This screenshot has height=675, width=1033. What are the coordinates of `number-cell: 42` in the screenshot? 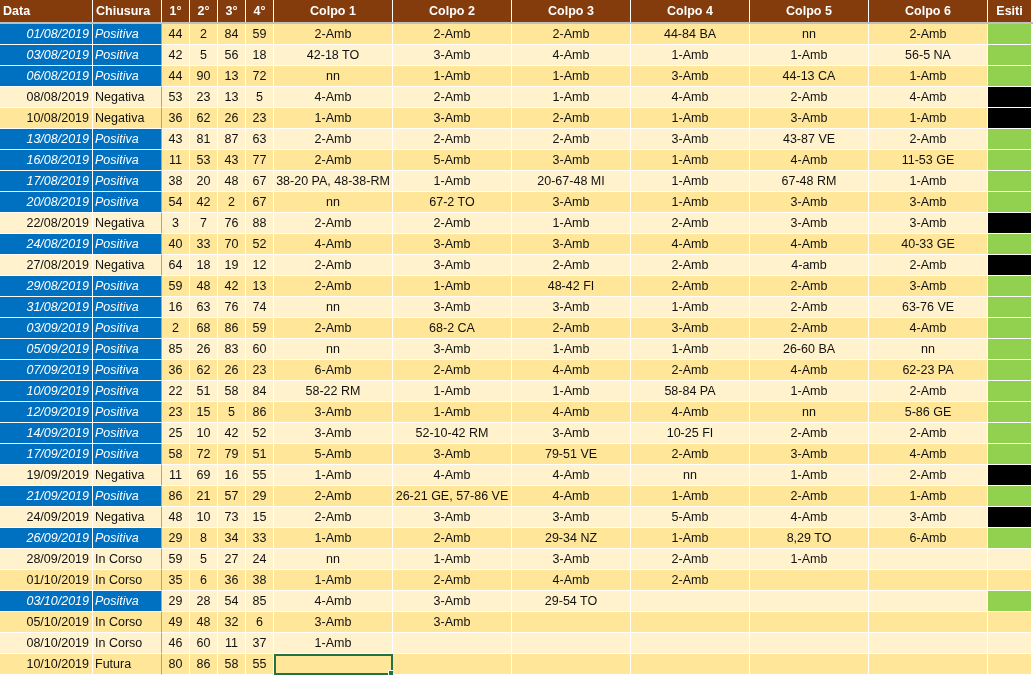 It's located at (204, 202).